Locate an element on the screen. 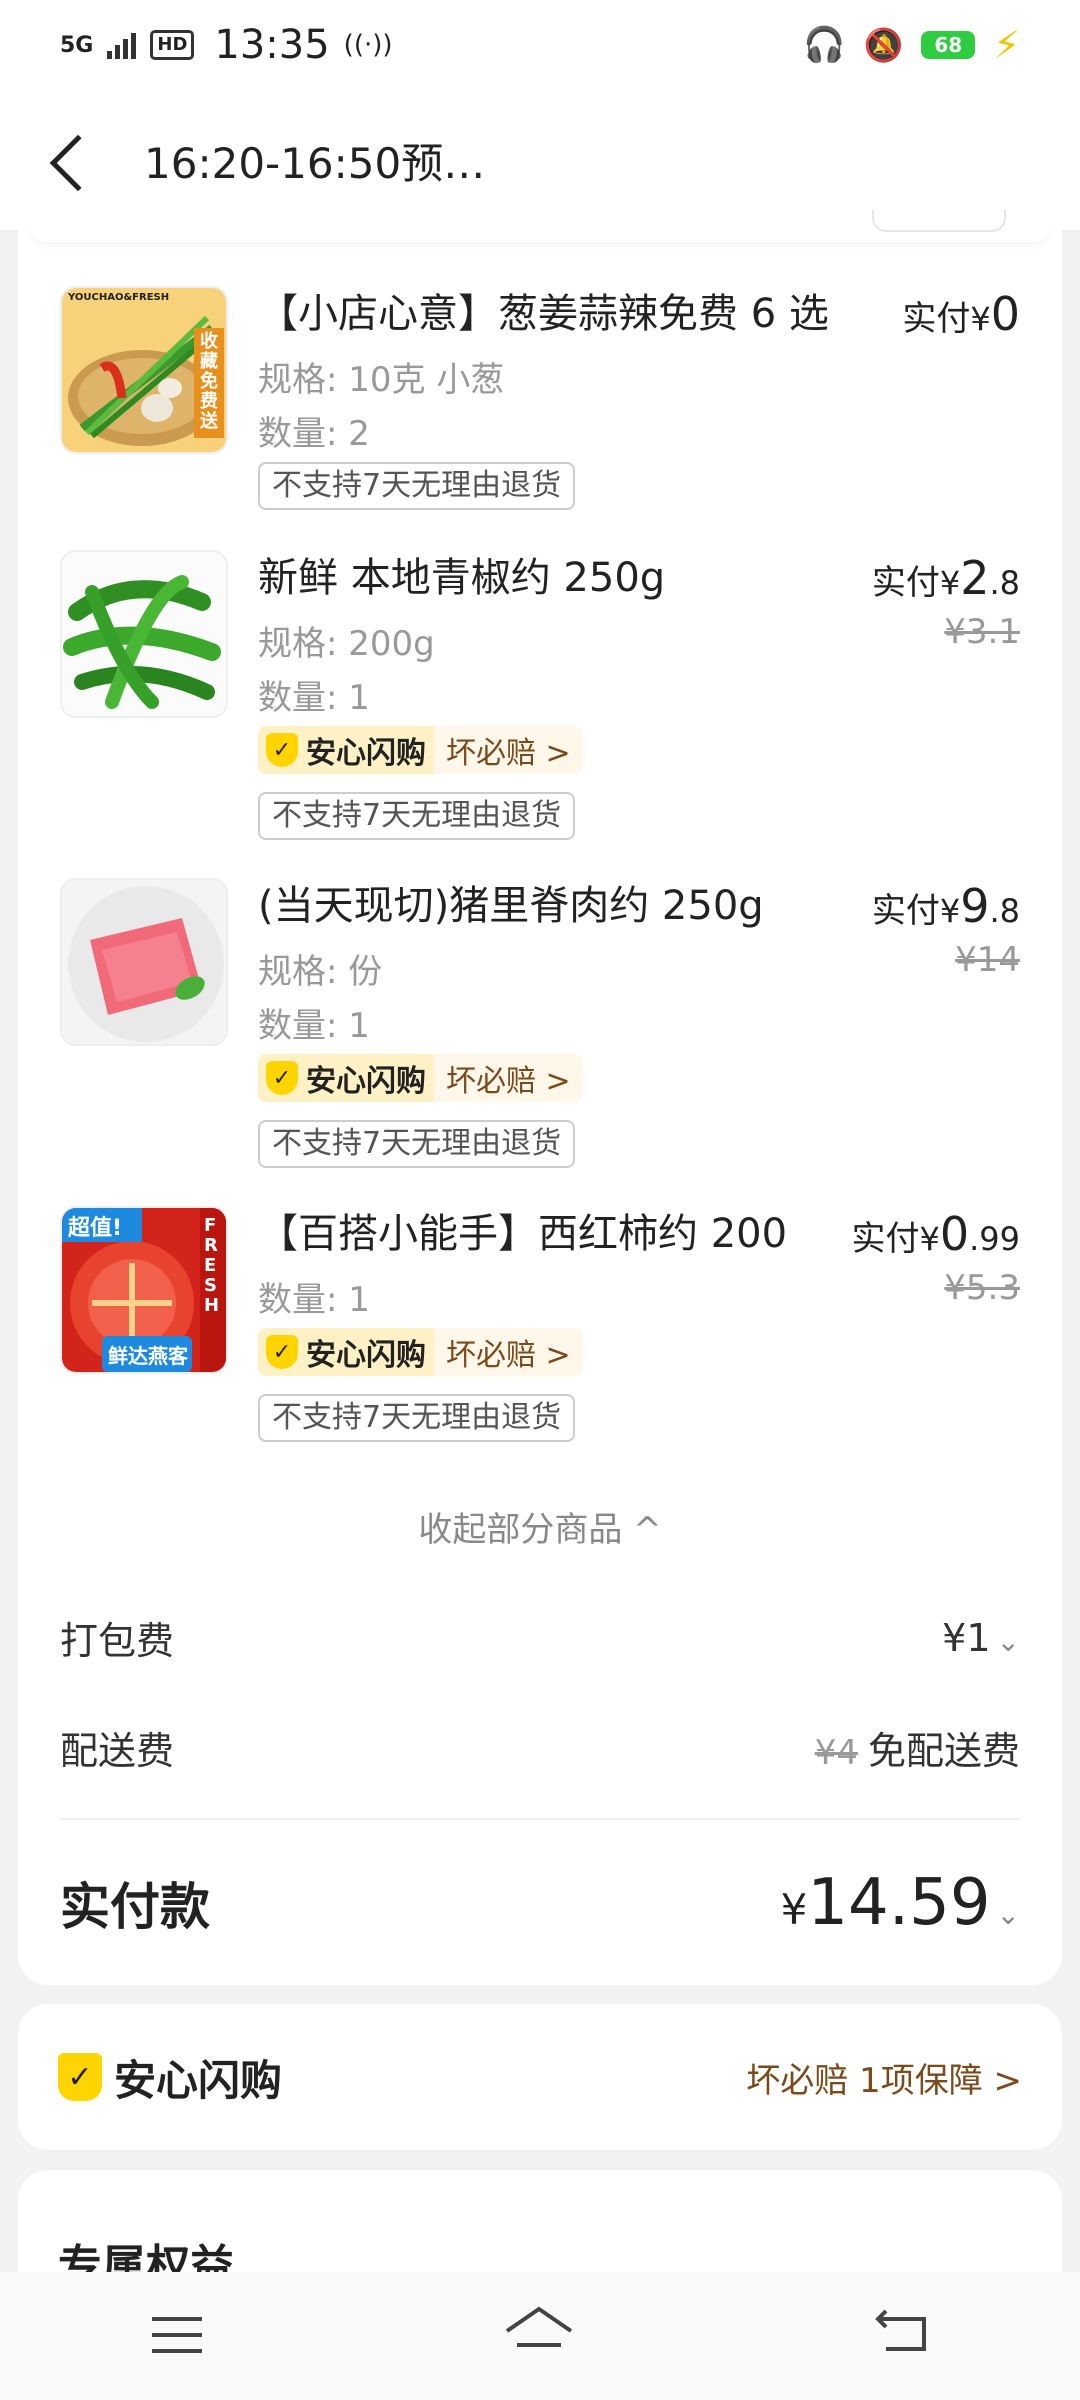 The width and height of the screenshot is (1080, 2400). packing-fee-label: 打包费 is located at coordinates (117, 1641).